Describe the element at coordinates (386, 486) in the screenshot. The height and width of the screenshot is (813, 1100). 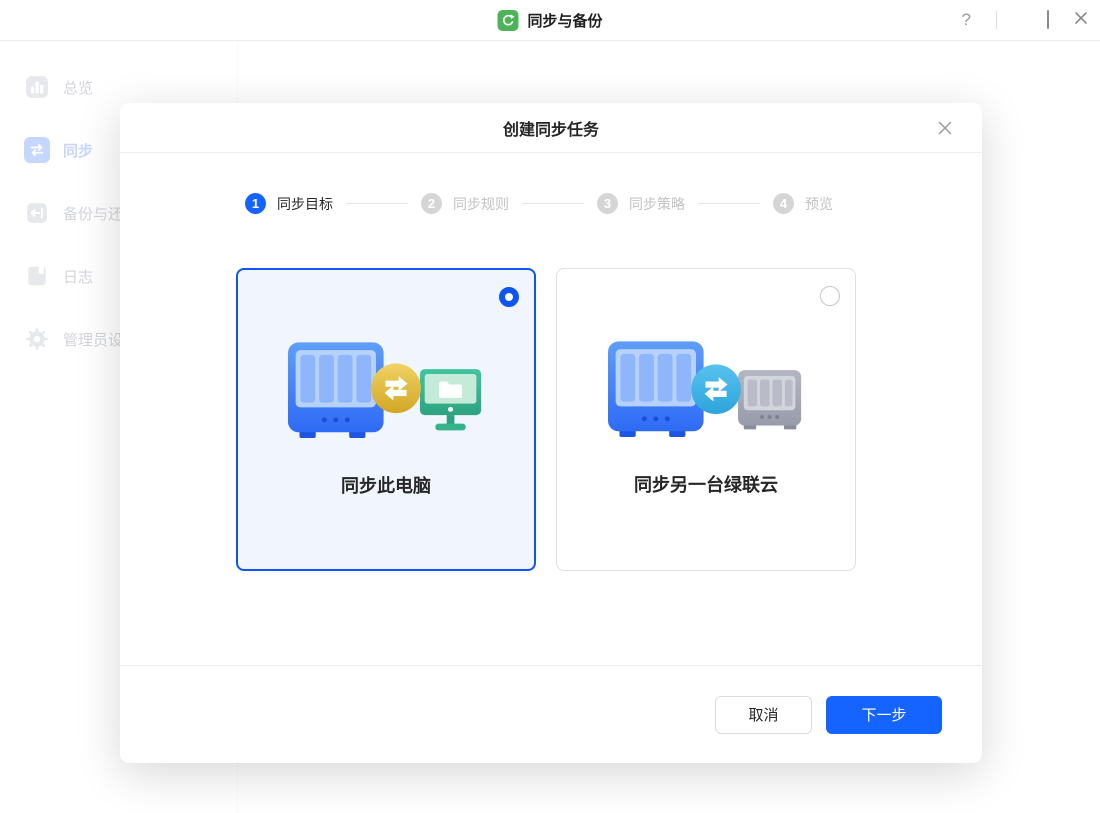
I see `option-label: 同步此电脑` at that location.